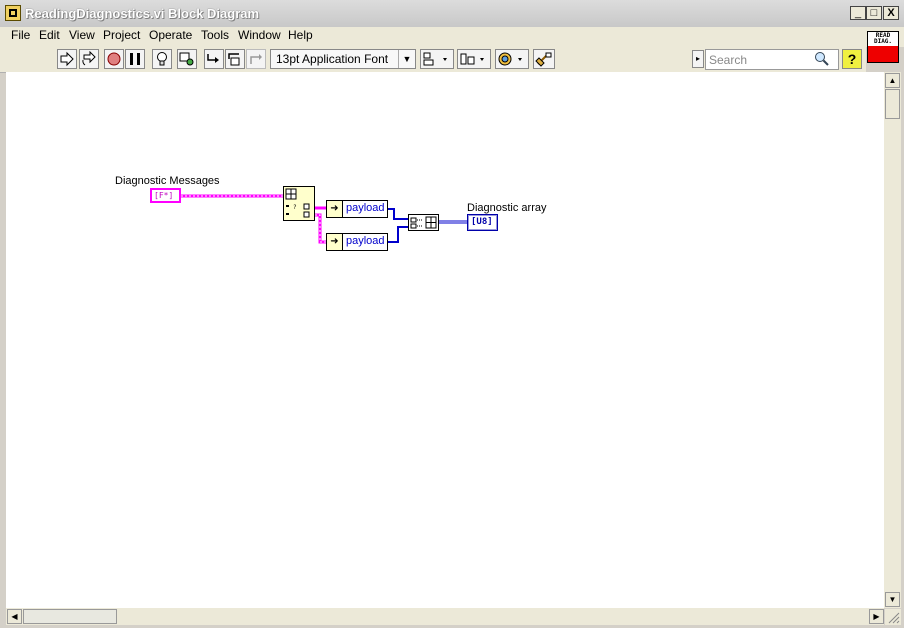 This screenshot has height=628, width=904. I want to click on index-array-icon: ?, so click(297, 203).